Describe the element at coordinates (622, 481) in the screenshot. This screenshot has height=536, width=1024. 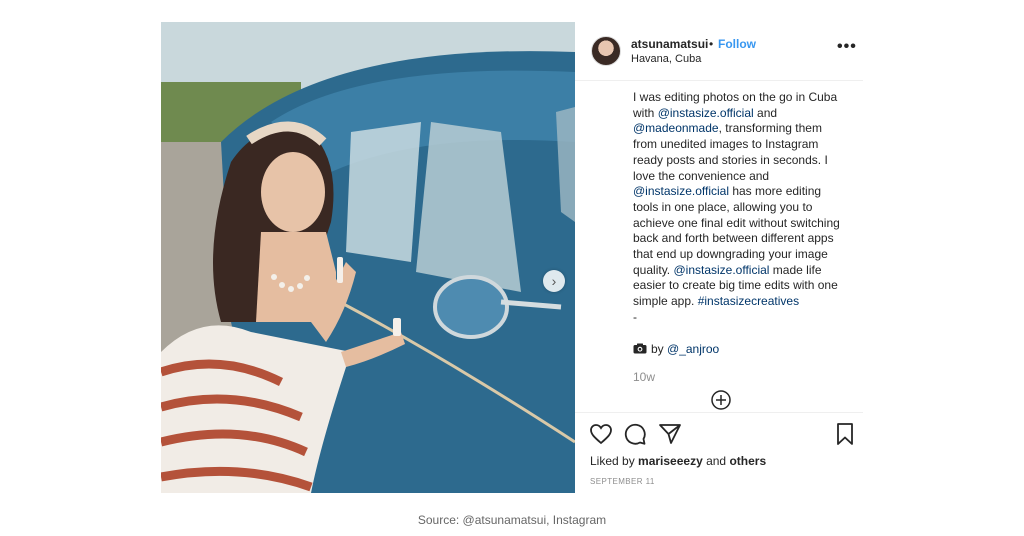
I see `post-date: SEPTEMBER 11` at that location.